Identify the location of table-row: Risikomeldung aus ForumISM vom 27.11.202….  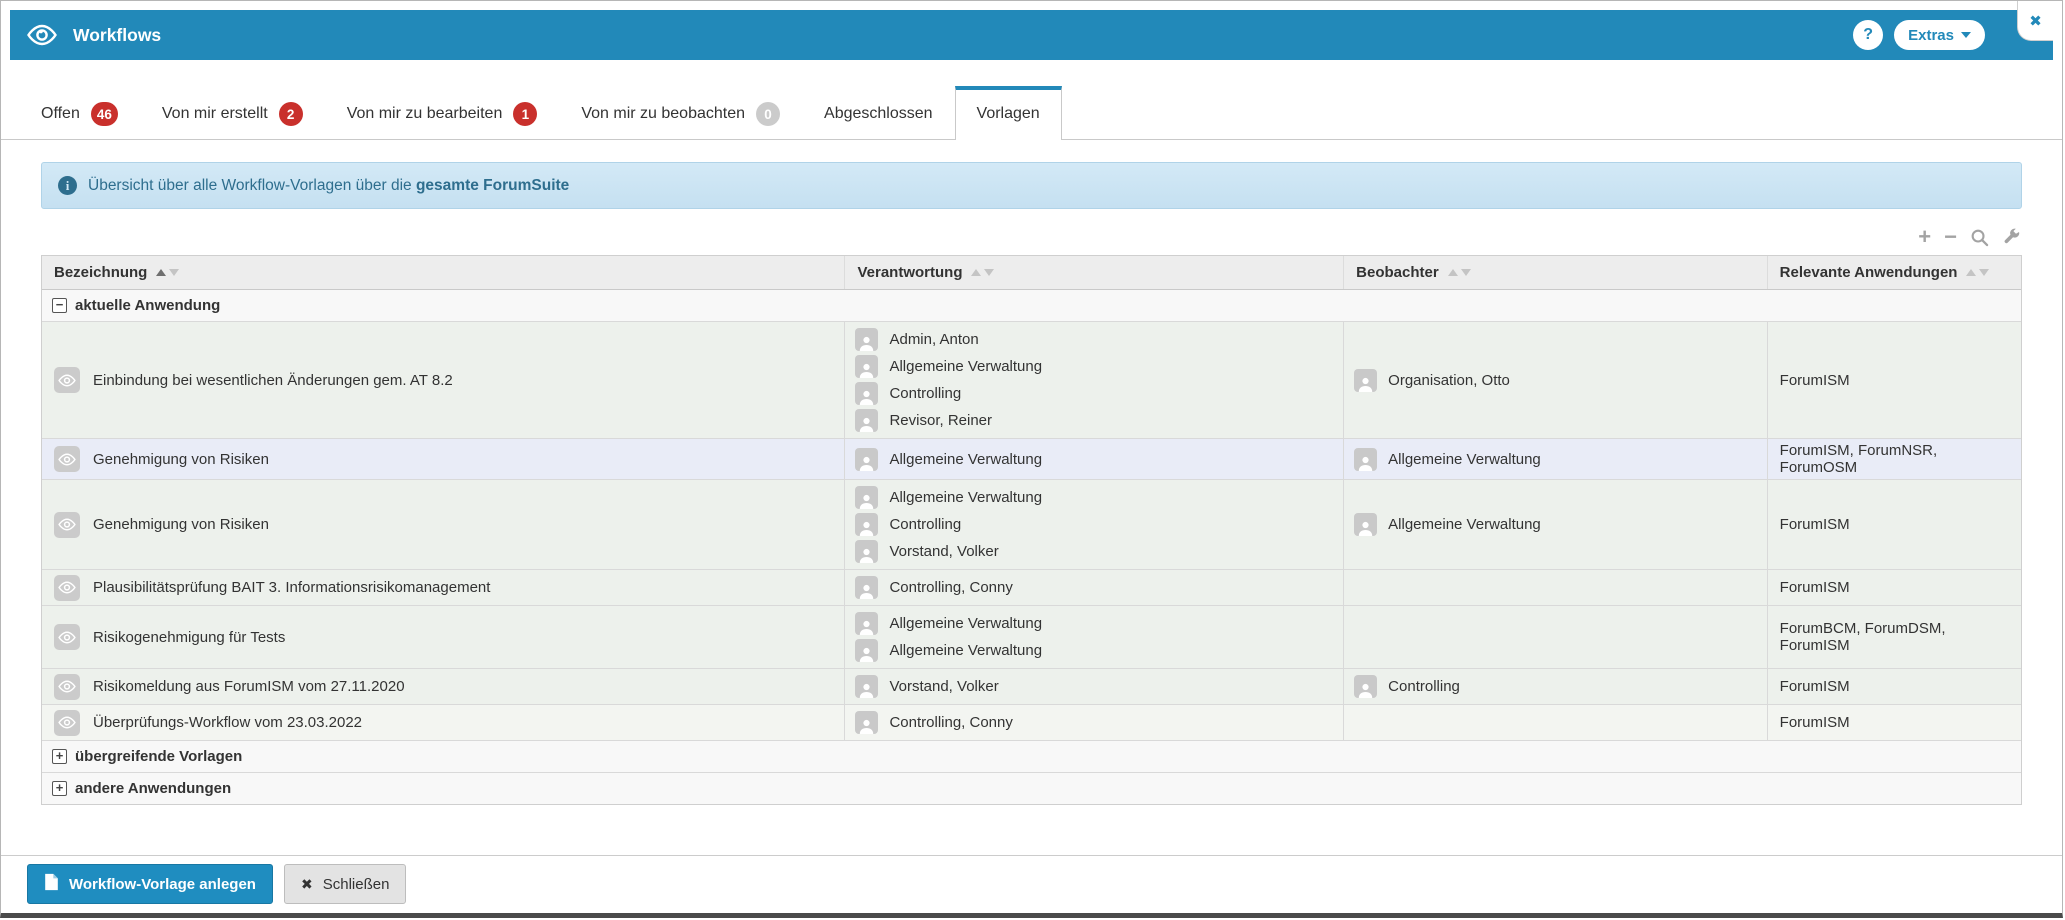
(1031, 687).